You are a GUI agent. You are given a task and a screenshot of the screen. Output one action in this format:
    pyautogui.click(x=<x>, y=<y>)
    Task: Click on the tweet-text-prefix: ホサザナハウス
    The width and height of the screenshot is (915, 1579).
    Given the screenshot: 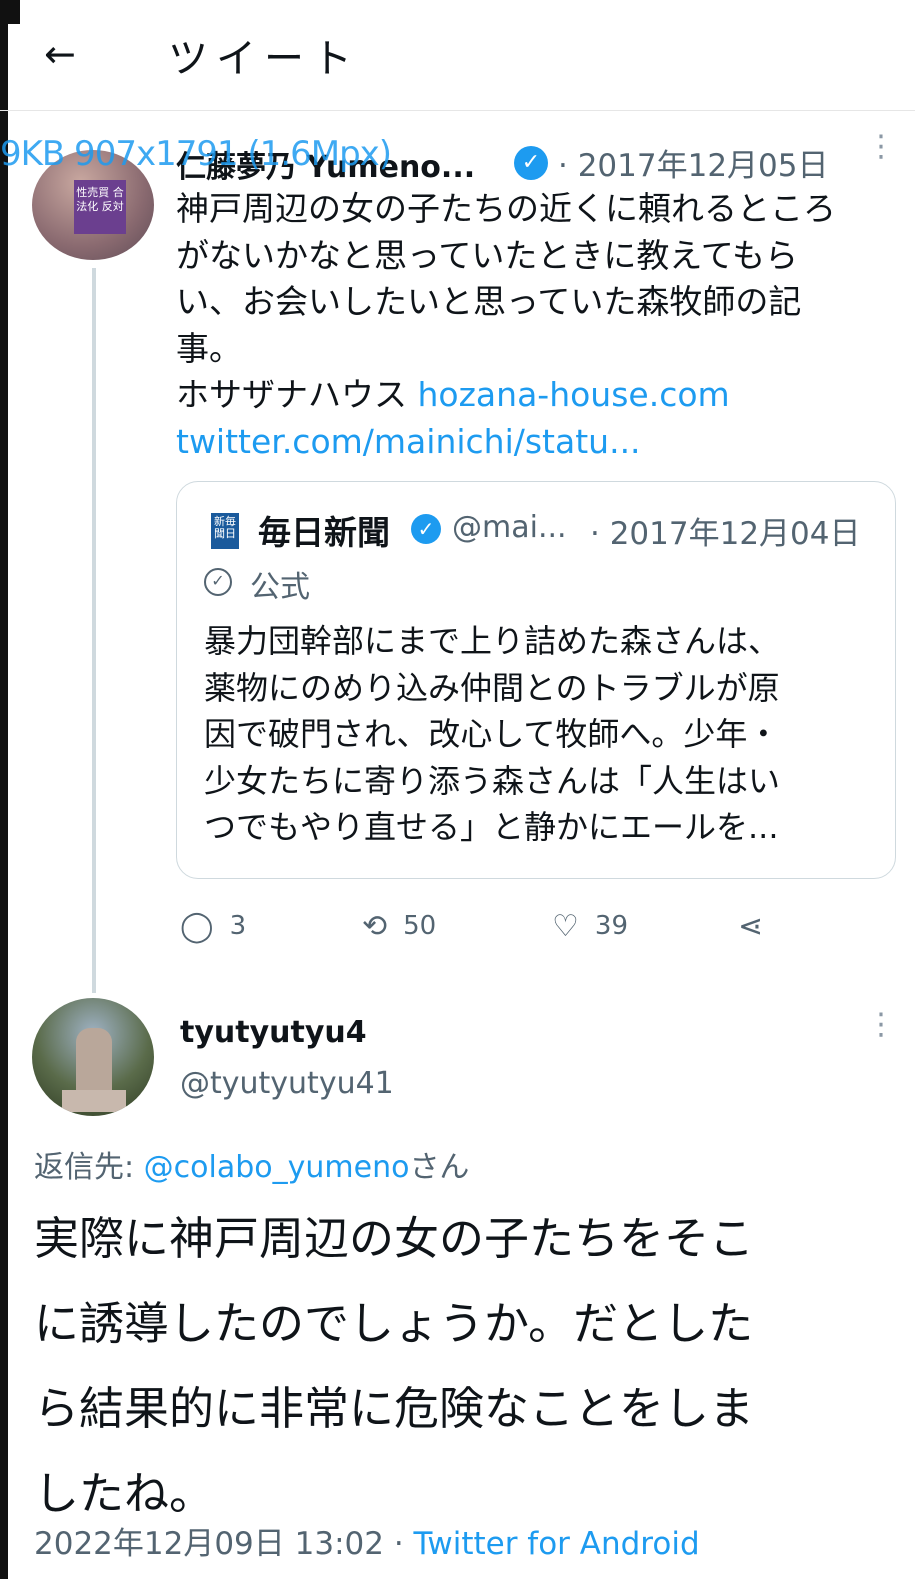 What is the action you would take?
    pyautogui.click(x=291, y=394)
    